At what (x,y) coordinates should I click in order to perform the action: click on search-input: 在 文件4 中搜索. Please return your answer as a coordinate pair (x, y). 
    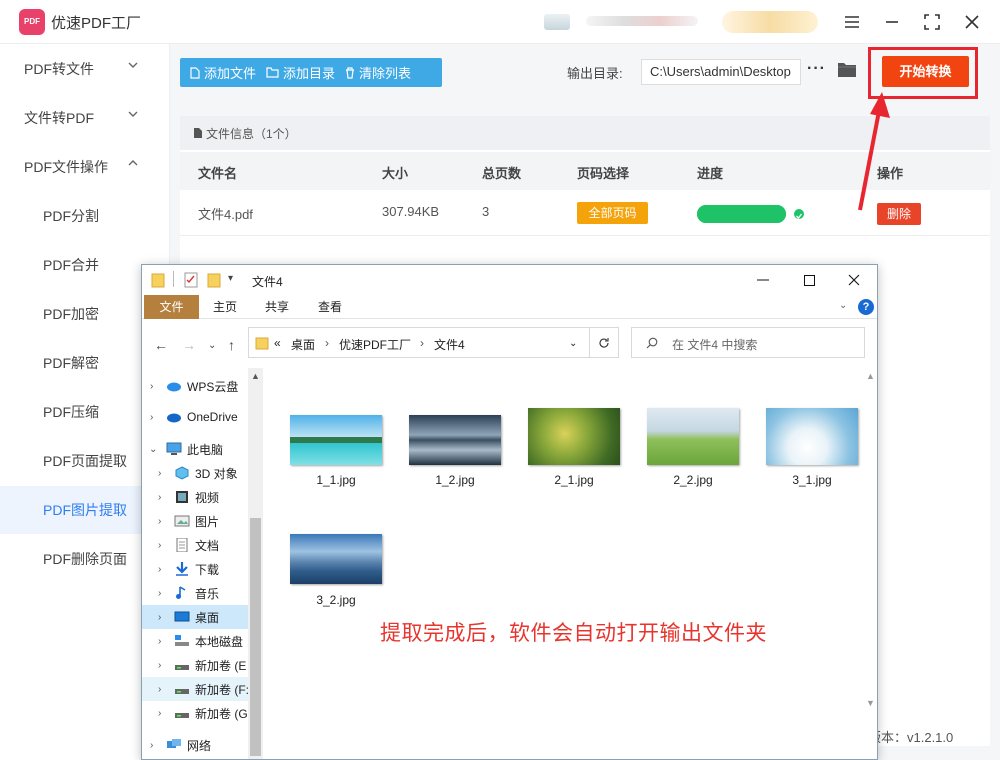
    Looking at the image, I should click on (748, 342).